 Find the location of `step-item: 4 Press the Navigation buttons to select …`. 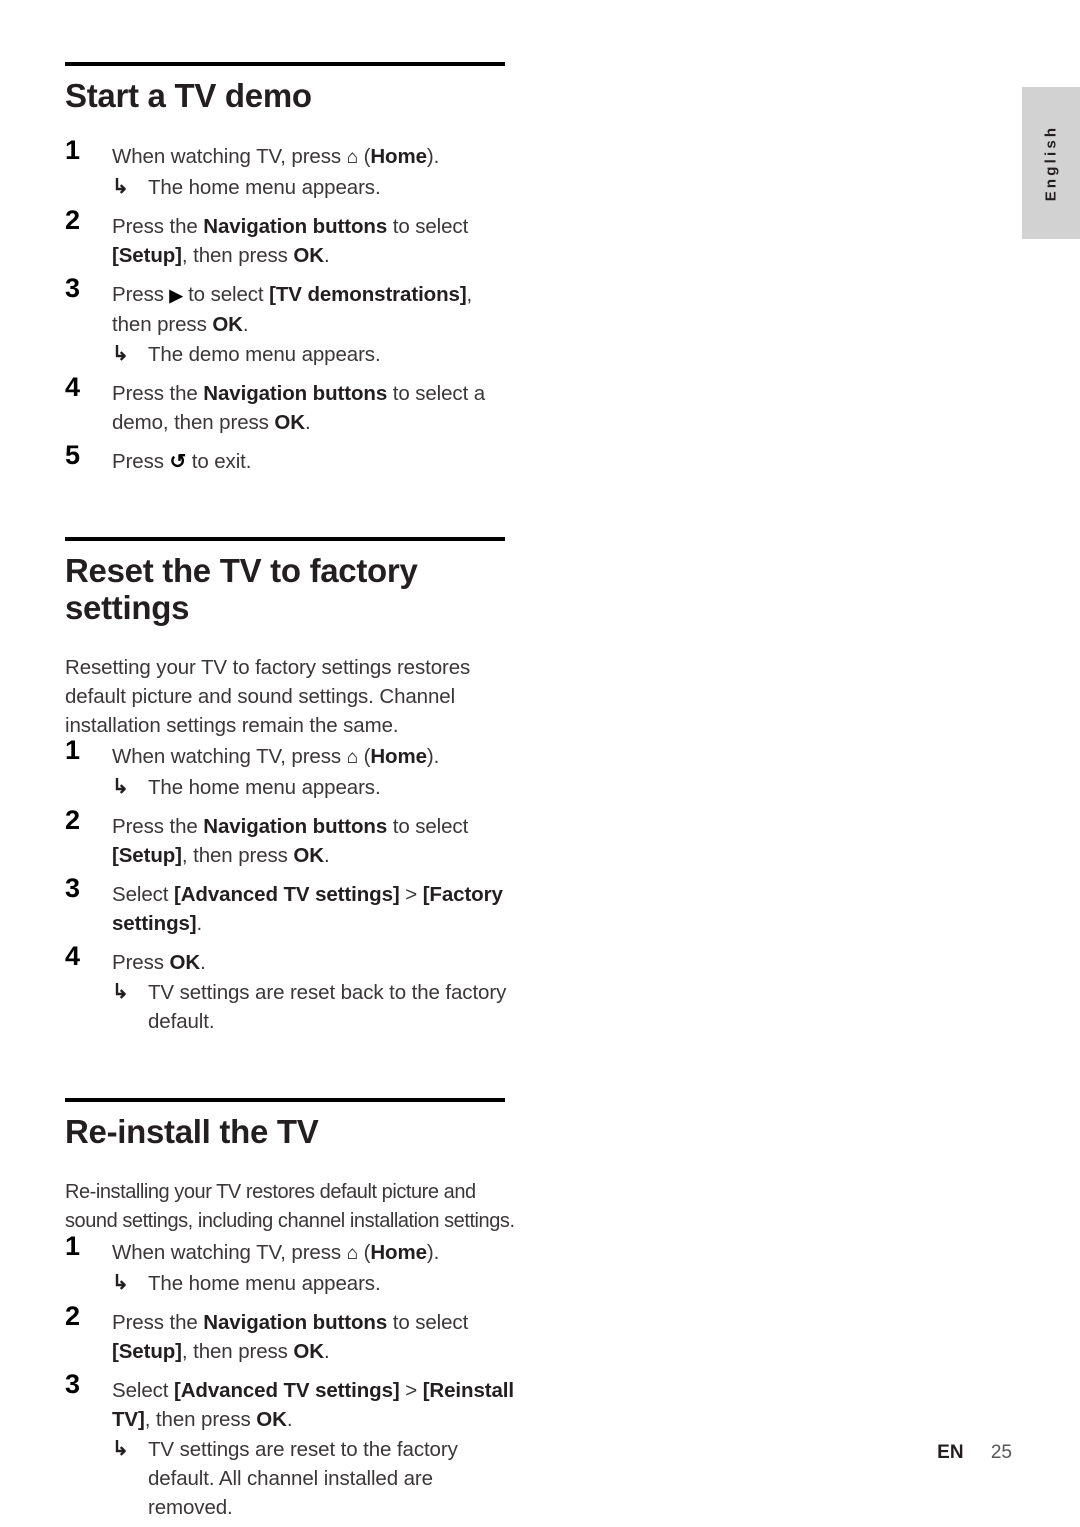

step-item: 4 Press the Navigation buttons to select … is located at coordinates (291, 405).